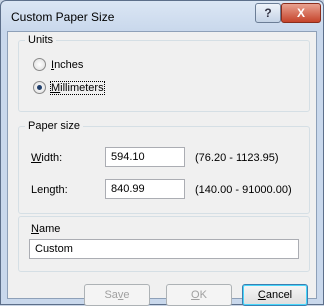 This screenshot has height=306, width=324. What do you see at coordinates (63, 17) in the screenshot?
I see `dialog-title: Custom Paper Size` at bounding box center [63, 17].